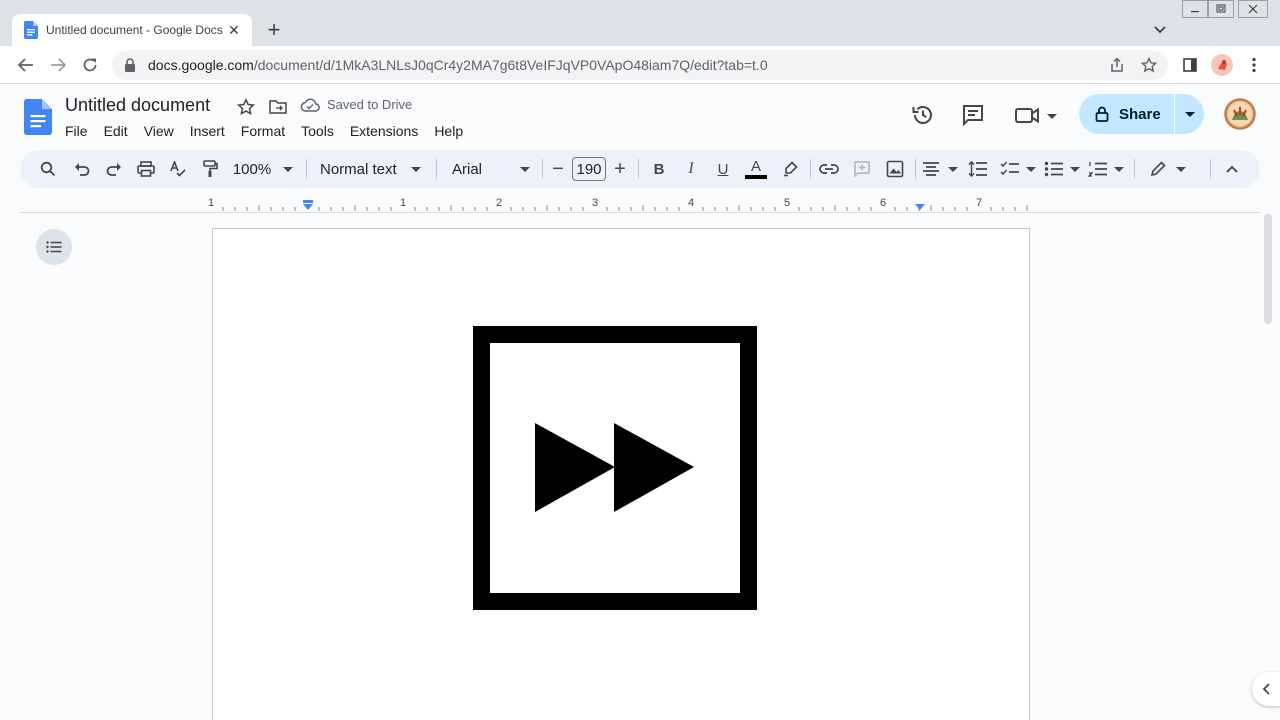 This screenshot has height=720, width=1280. What do you see at coordinates (1190, 65) in the screenshot?
I see `side-panel-icon` at bounding box center [1190, 65].